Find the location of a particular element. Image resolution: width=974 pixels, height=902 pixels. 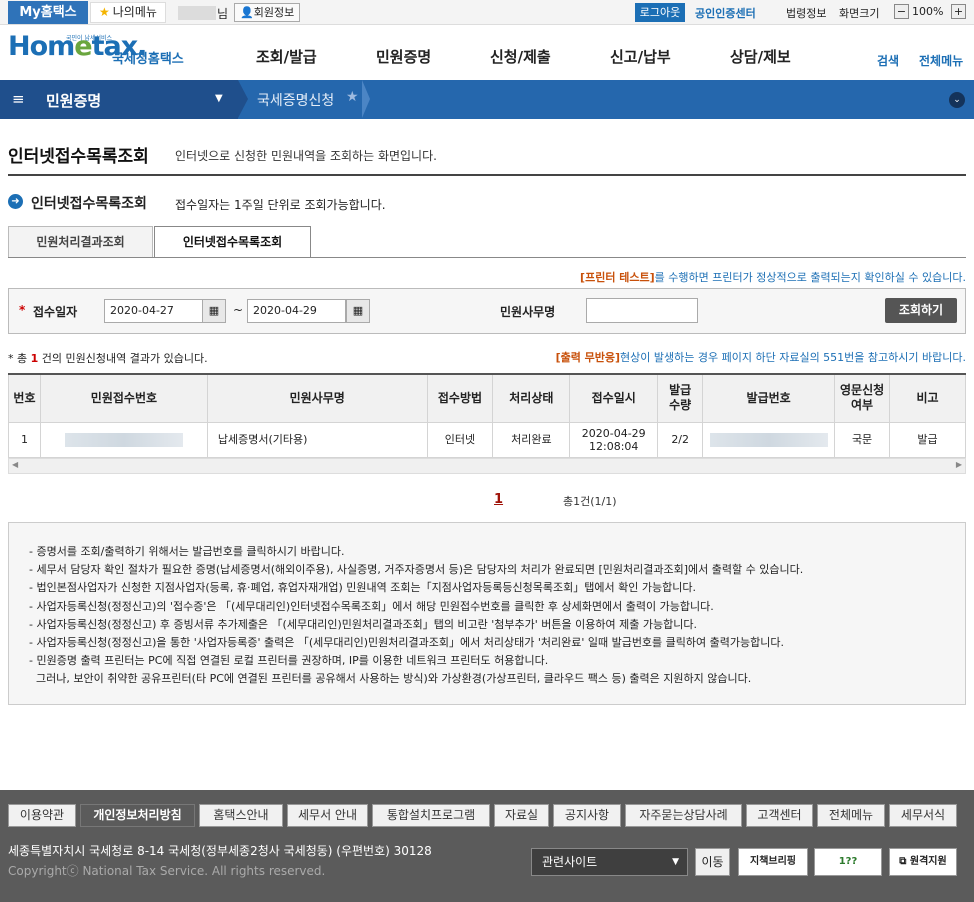

office-name-input is located at coordinates (642, 310).